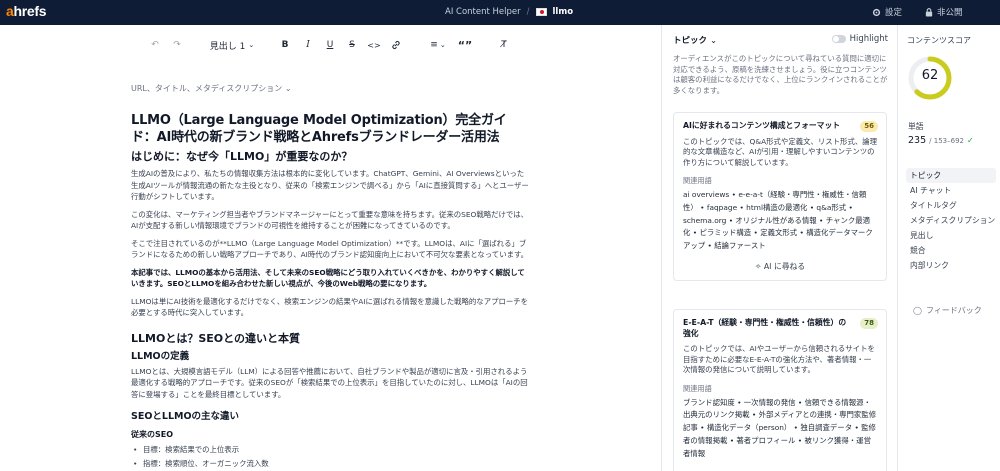  What do you see at coordinates (541, 12) in the screenshot?
I see `japan-flag-icon` at bounding box center [541, 12].